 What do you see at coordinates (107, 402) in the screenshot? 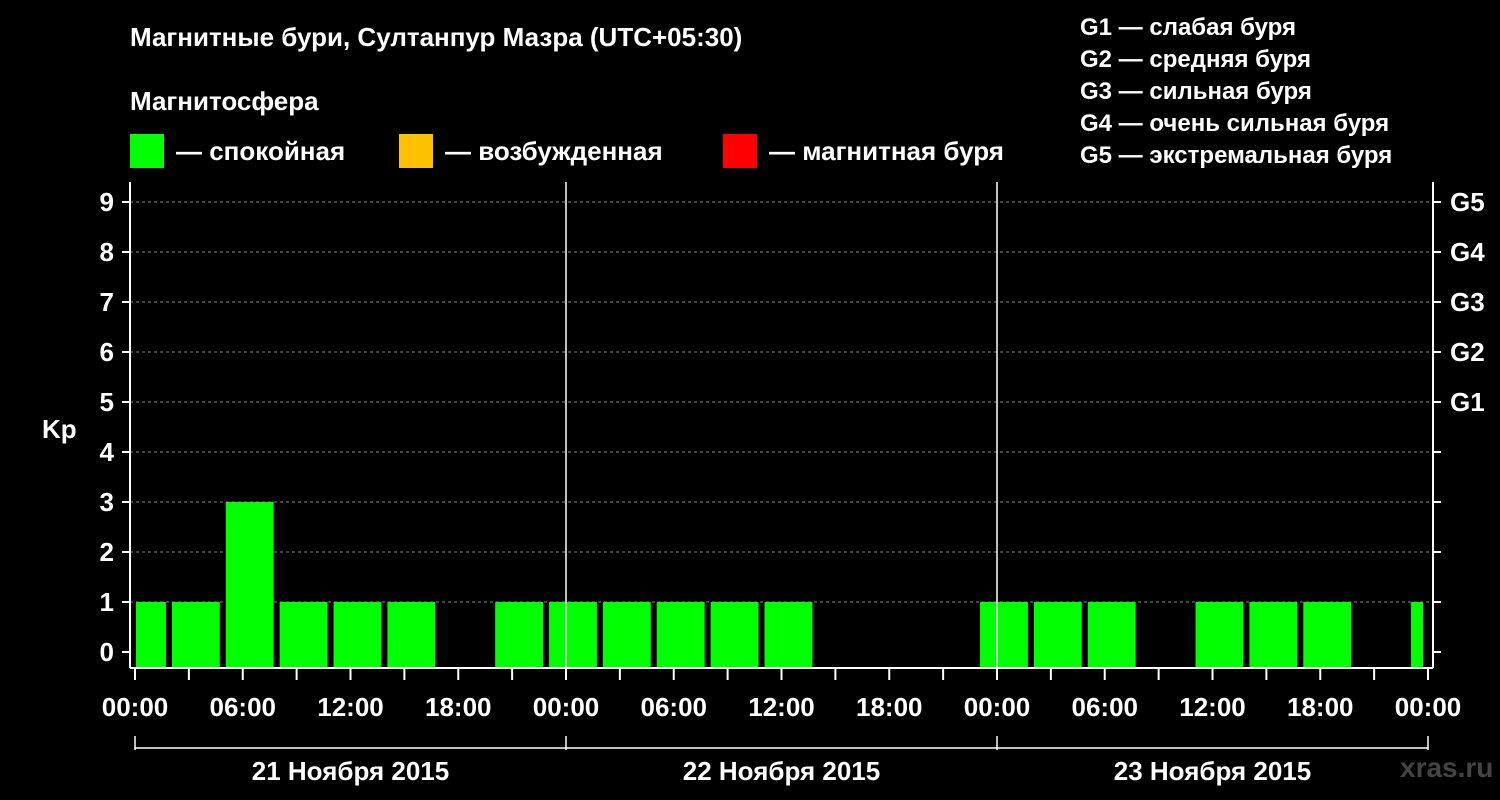
I see `y-tick-label-5: 5` at bounding box center [107, 402].